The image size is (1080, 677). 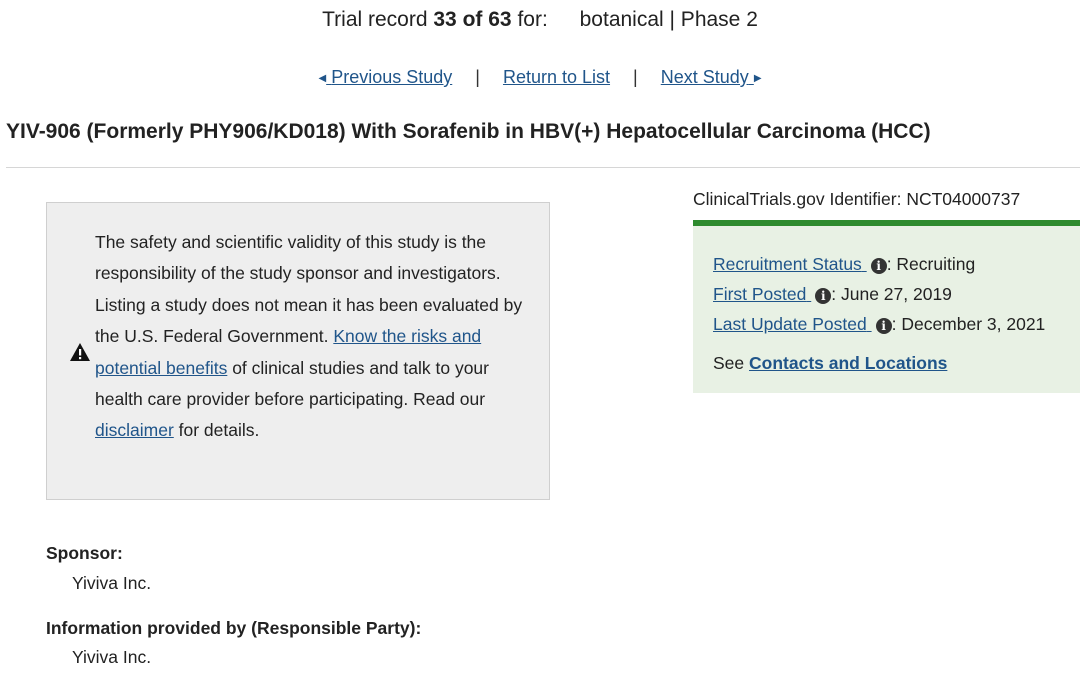 What do you see at coordinates (891, 294) in the screenshot?
I see `first-posted-value: : June 27, 2019` at bounding box center [891, 294].